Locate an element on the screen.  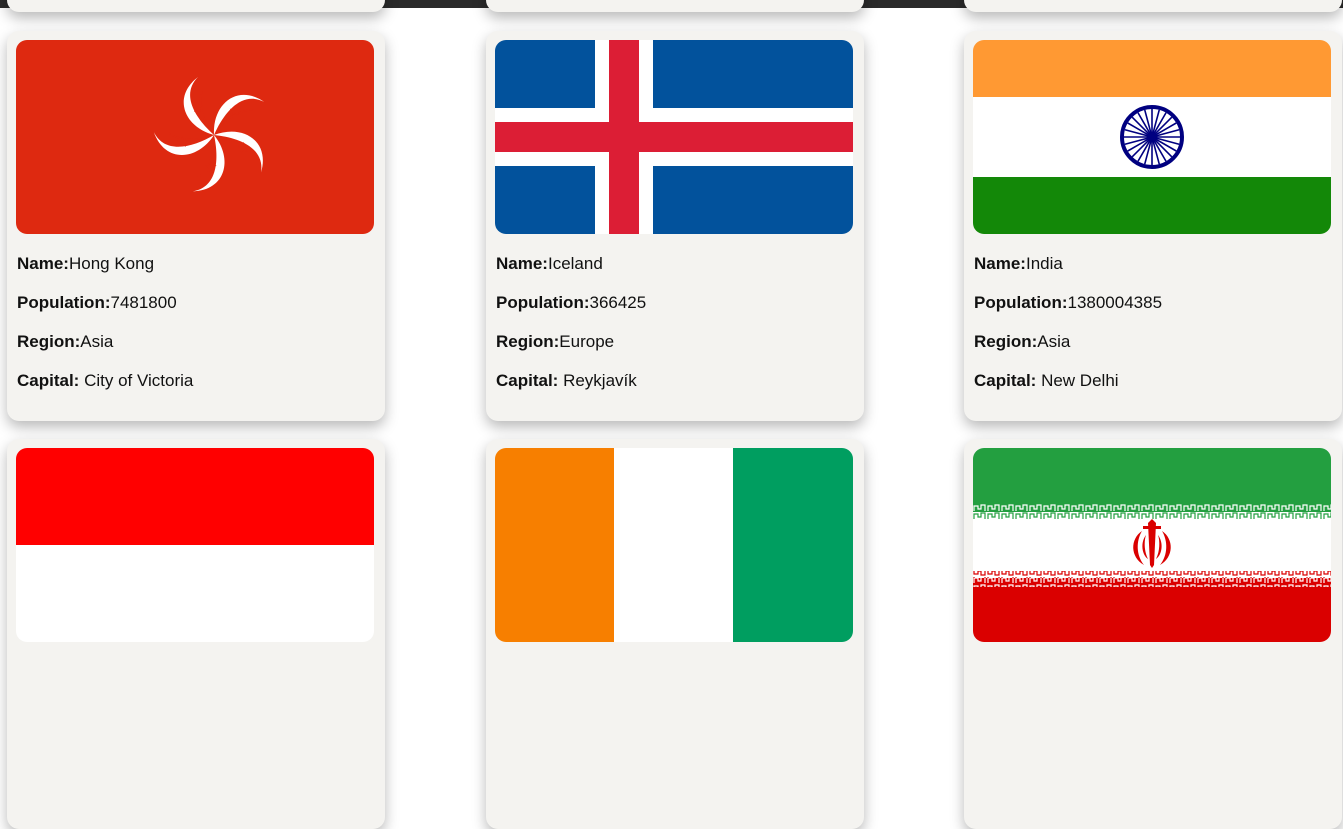
country-capital: New Delhi is located at coordinates (1080, 380).